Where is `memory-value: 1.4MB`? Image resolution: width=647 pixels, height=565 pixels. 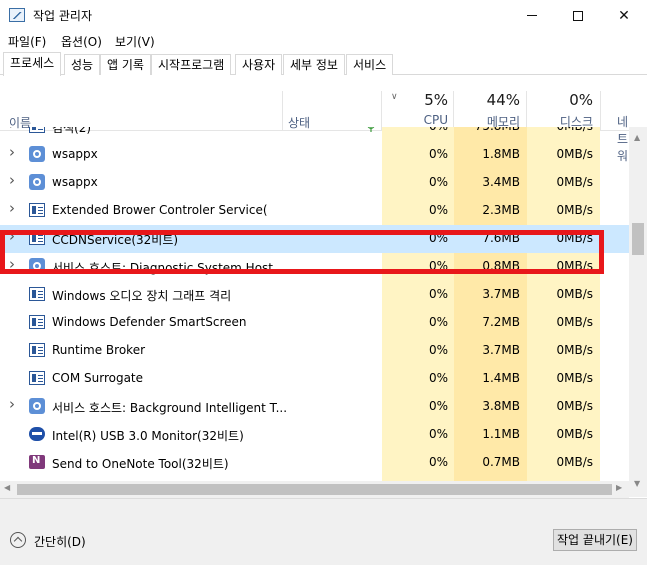
memory-value: 1.4MB is located at coordinates (501, 378).